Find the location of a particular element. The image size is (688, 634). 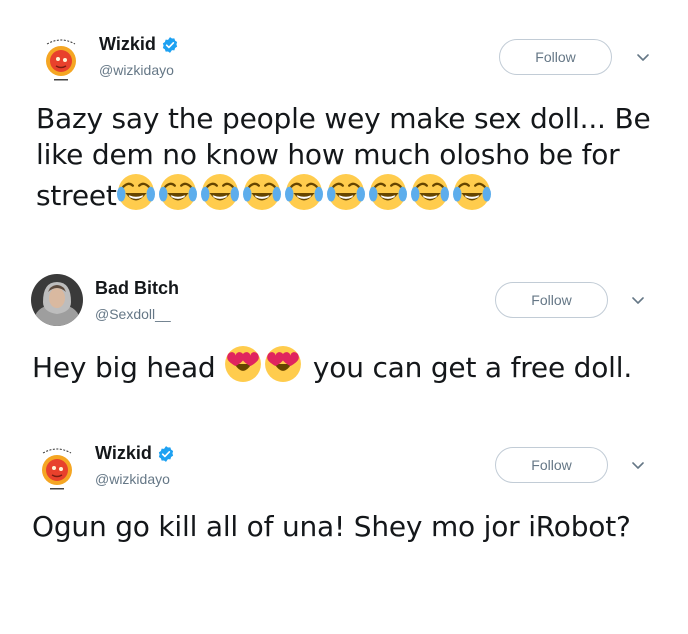

bad-bitch-avatar-icon is located at coordinates (57, 300).